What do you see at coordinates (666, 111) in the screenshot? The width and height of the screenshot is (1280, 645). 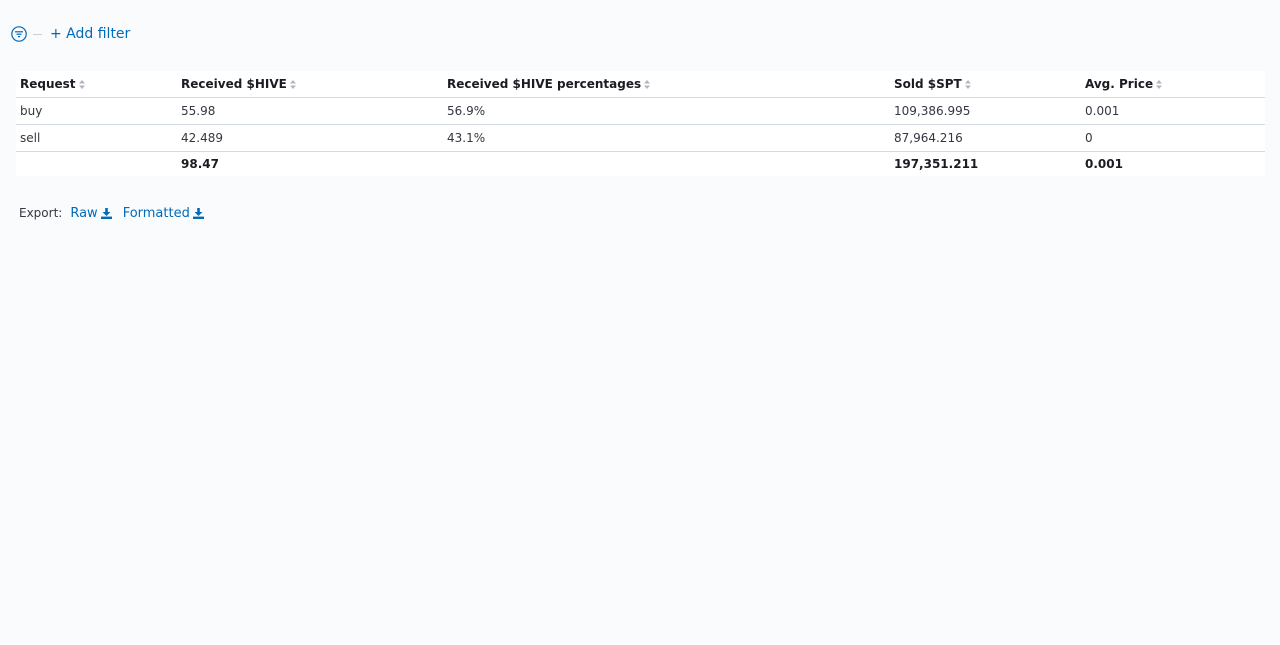 I see `table-cell: 56.9%` at bounding box center [666, 111].